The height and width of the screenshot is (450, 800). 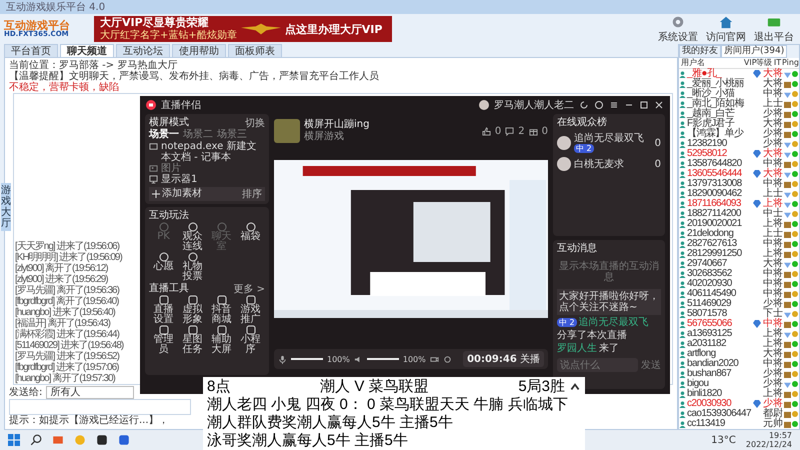 I want to click on tool-button: 小程序, so click(x=250, y=340).